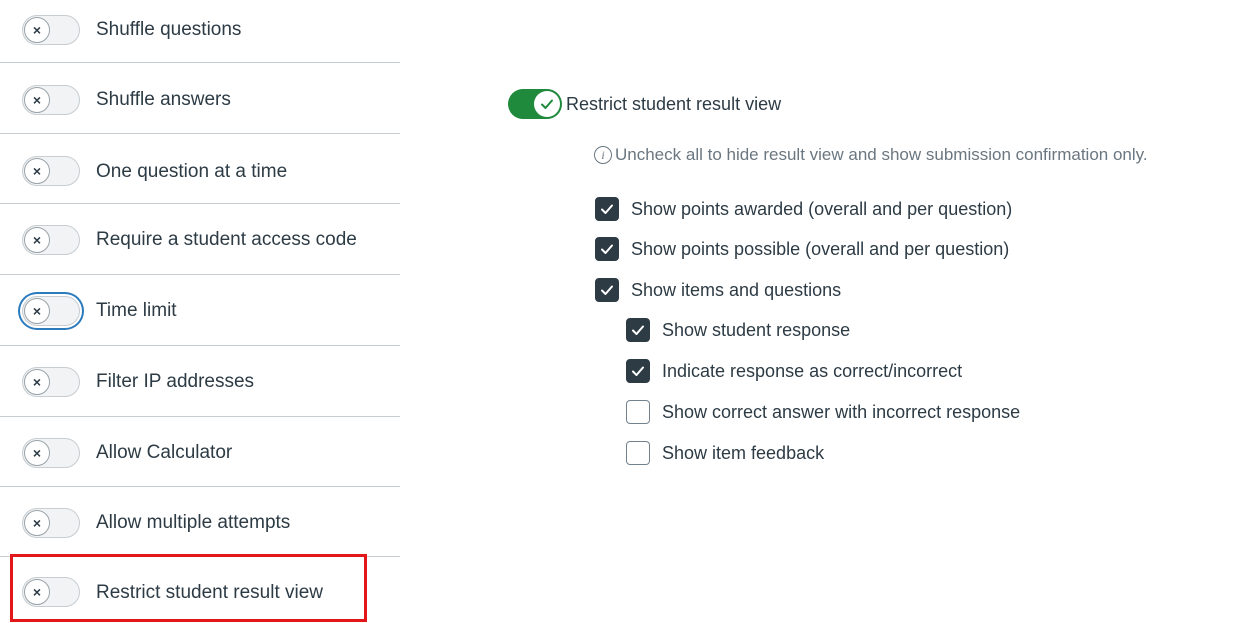 Image resolution: width=1254 pixels, height=623 pixels. I want to click on setting-shuffle-questions: × Shuffle questions, so click(200, 31).